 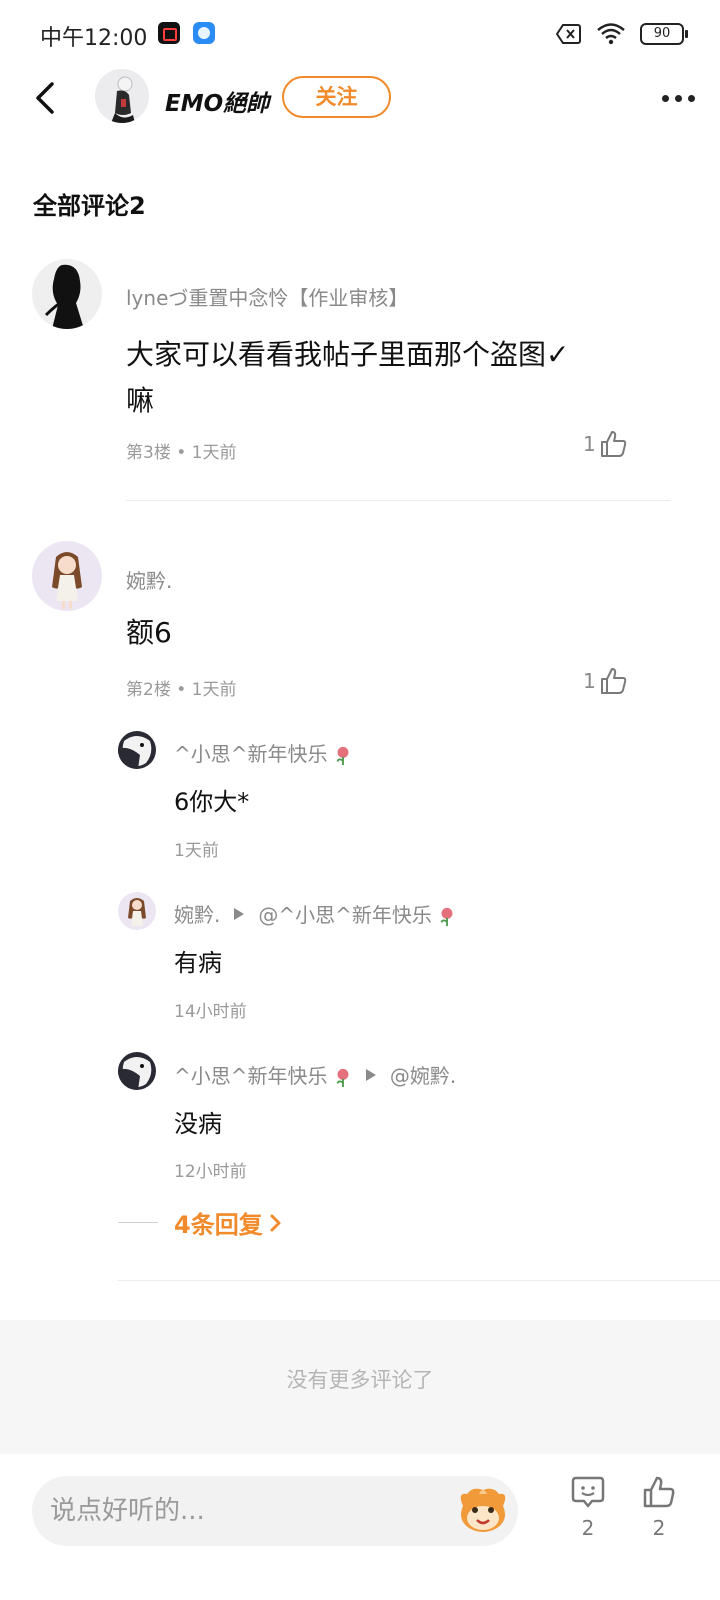 I want to click on comment-text-line: 大家可以看看我帖子里面那个盗图✓, so click(x=348, y=354).